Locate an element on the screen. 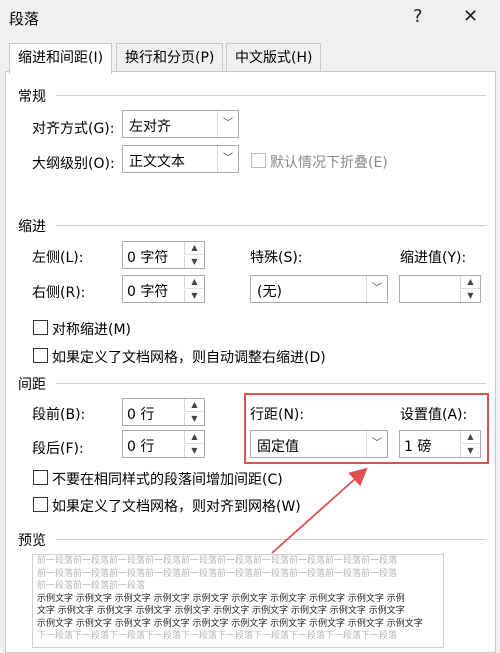  collapse-label: 默认情况下折叠(E) is located at coordinates (329, 163).